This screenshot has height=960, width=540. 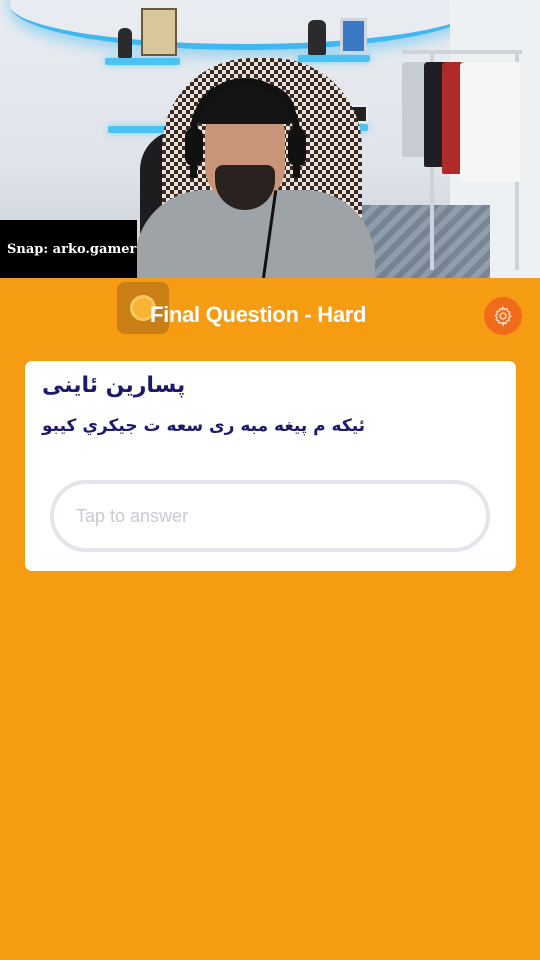 I want to click on question-line-1: پسارین ئاینی, so click(x=114, y=385).